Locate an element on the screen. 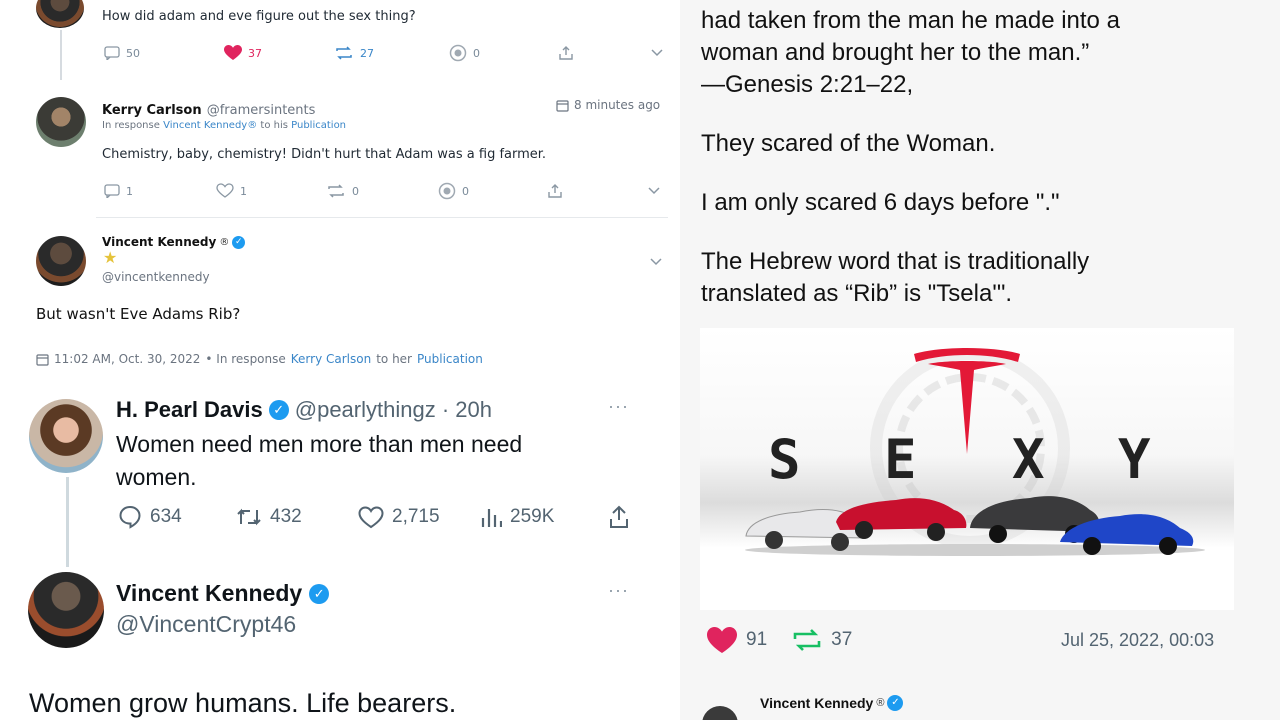 The image size is (1280, 720). retweet-count: 432 is located at coordinates (286, 516).